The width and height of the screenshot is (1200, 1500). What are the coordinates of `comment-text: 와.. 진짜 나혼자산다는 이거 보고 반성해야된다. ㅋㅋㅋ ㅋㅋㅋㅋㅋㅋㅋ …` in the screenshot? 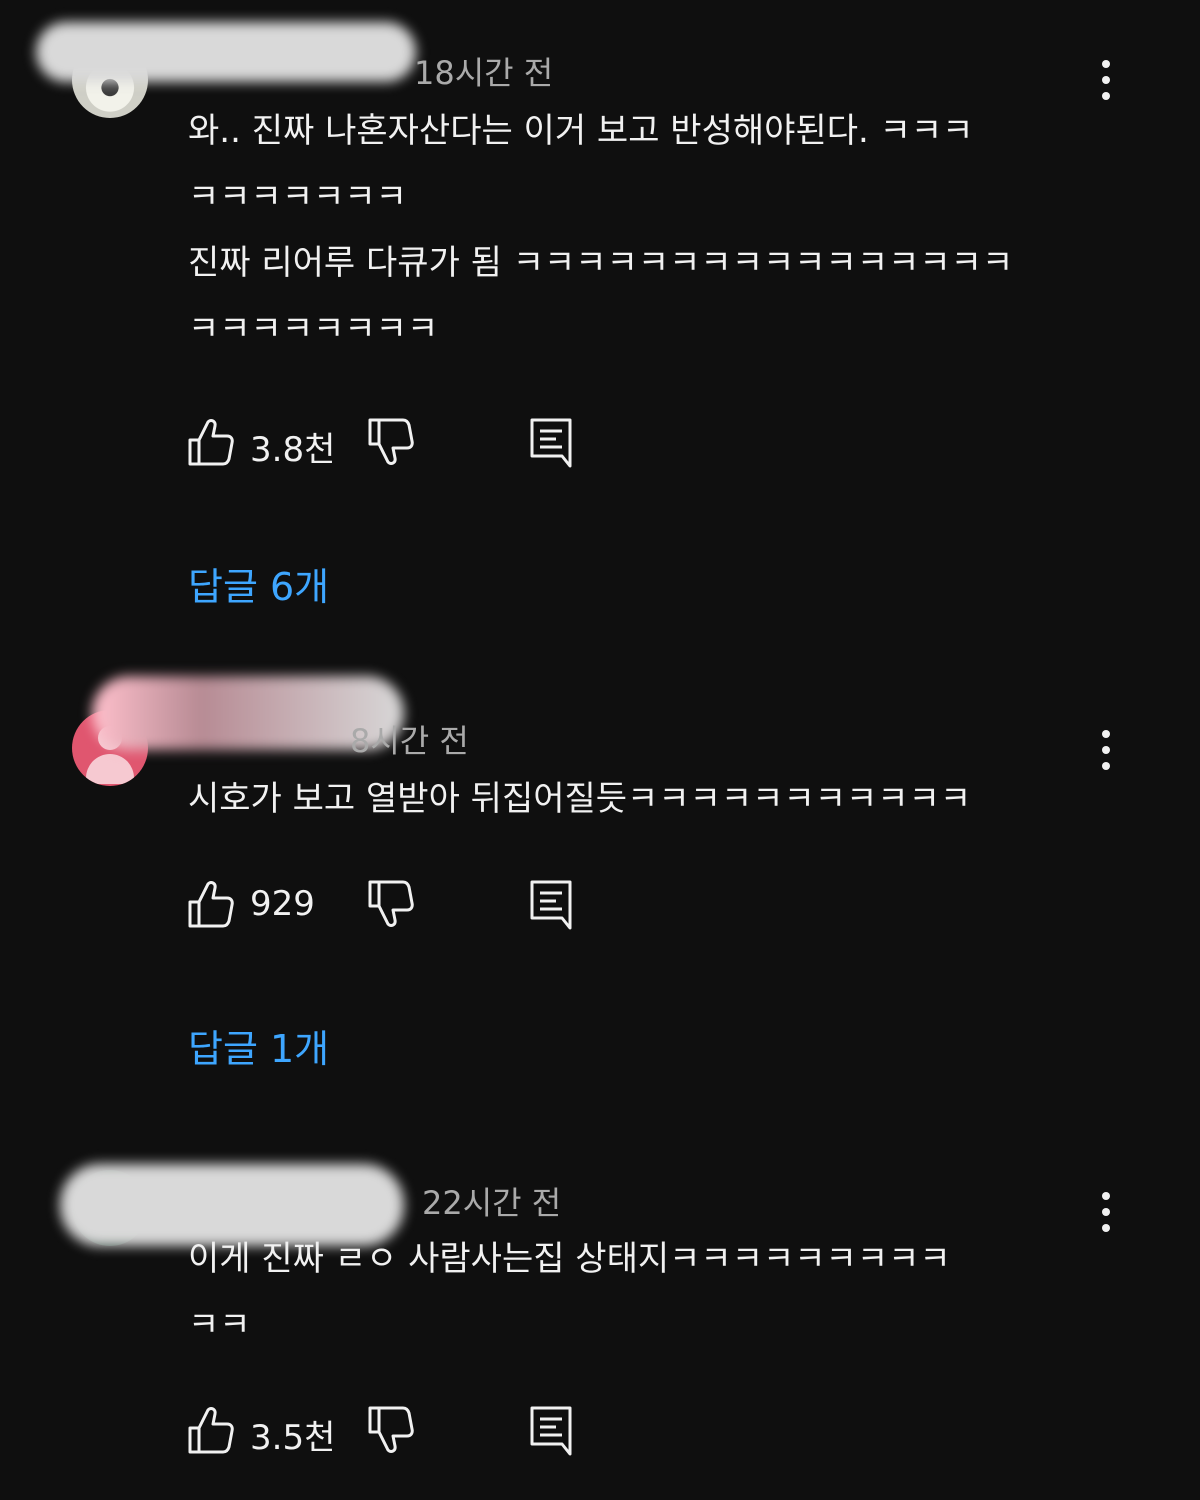 It's located at (601, 230).